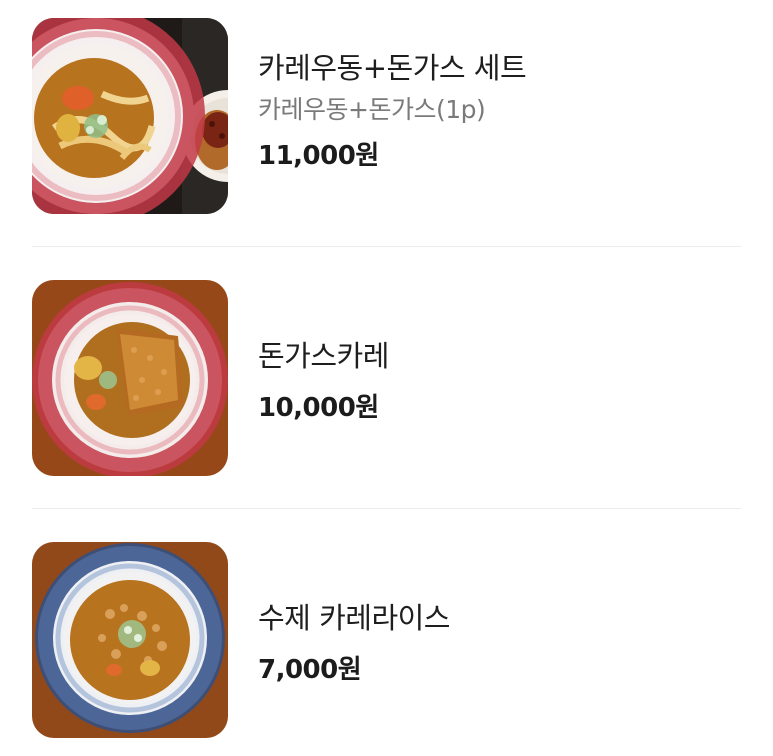  I want to click on menu-item-price: 10,000원, so click(318, 408).